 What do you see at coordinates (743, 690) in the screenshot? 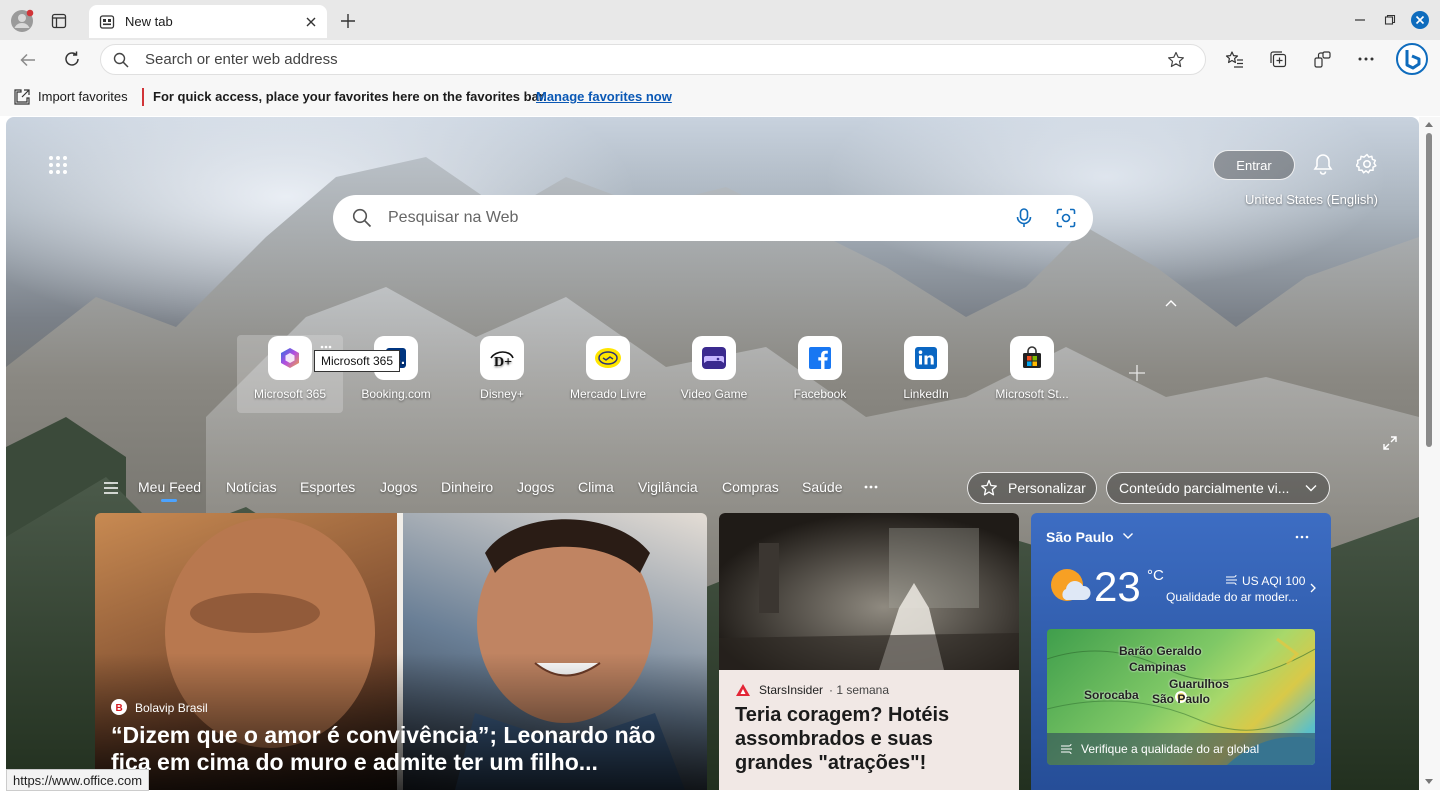
I see `starsinsider-logo-icon` at bounding box center [743, 690].